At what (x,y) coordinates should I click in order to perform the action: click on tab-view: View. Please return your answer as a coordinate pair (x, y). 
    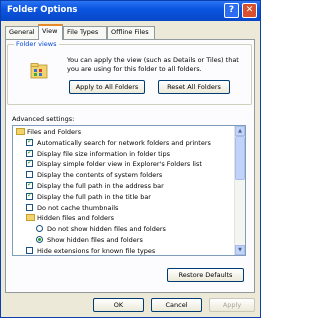
    Looking at the image, I should click on (50, 32).